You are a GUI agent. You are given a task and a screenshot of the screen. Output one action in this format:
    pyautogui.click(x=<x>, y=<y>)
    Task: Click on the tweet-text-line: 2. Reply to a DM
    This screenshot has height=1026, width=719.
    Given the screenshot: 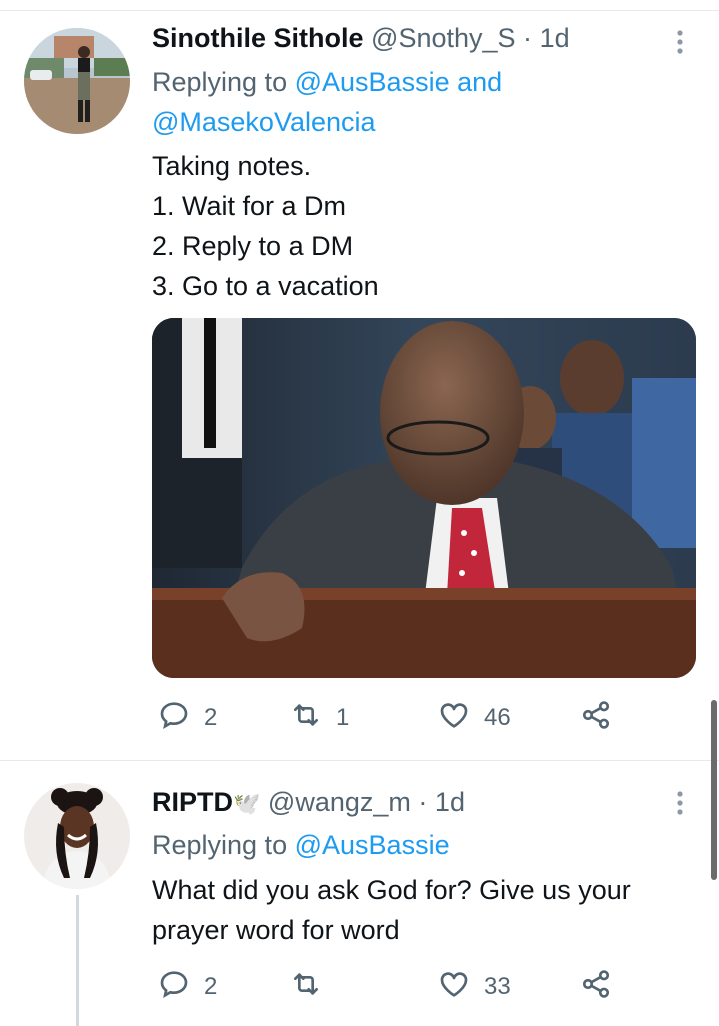 What is the action you would take?
    pyautogui.click(x=253, y=246)
    